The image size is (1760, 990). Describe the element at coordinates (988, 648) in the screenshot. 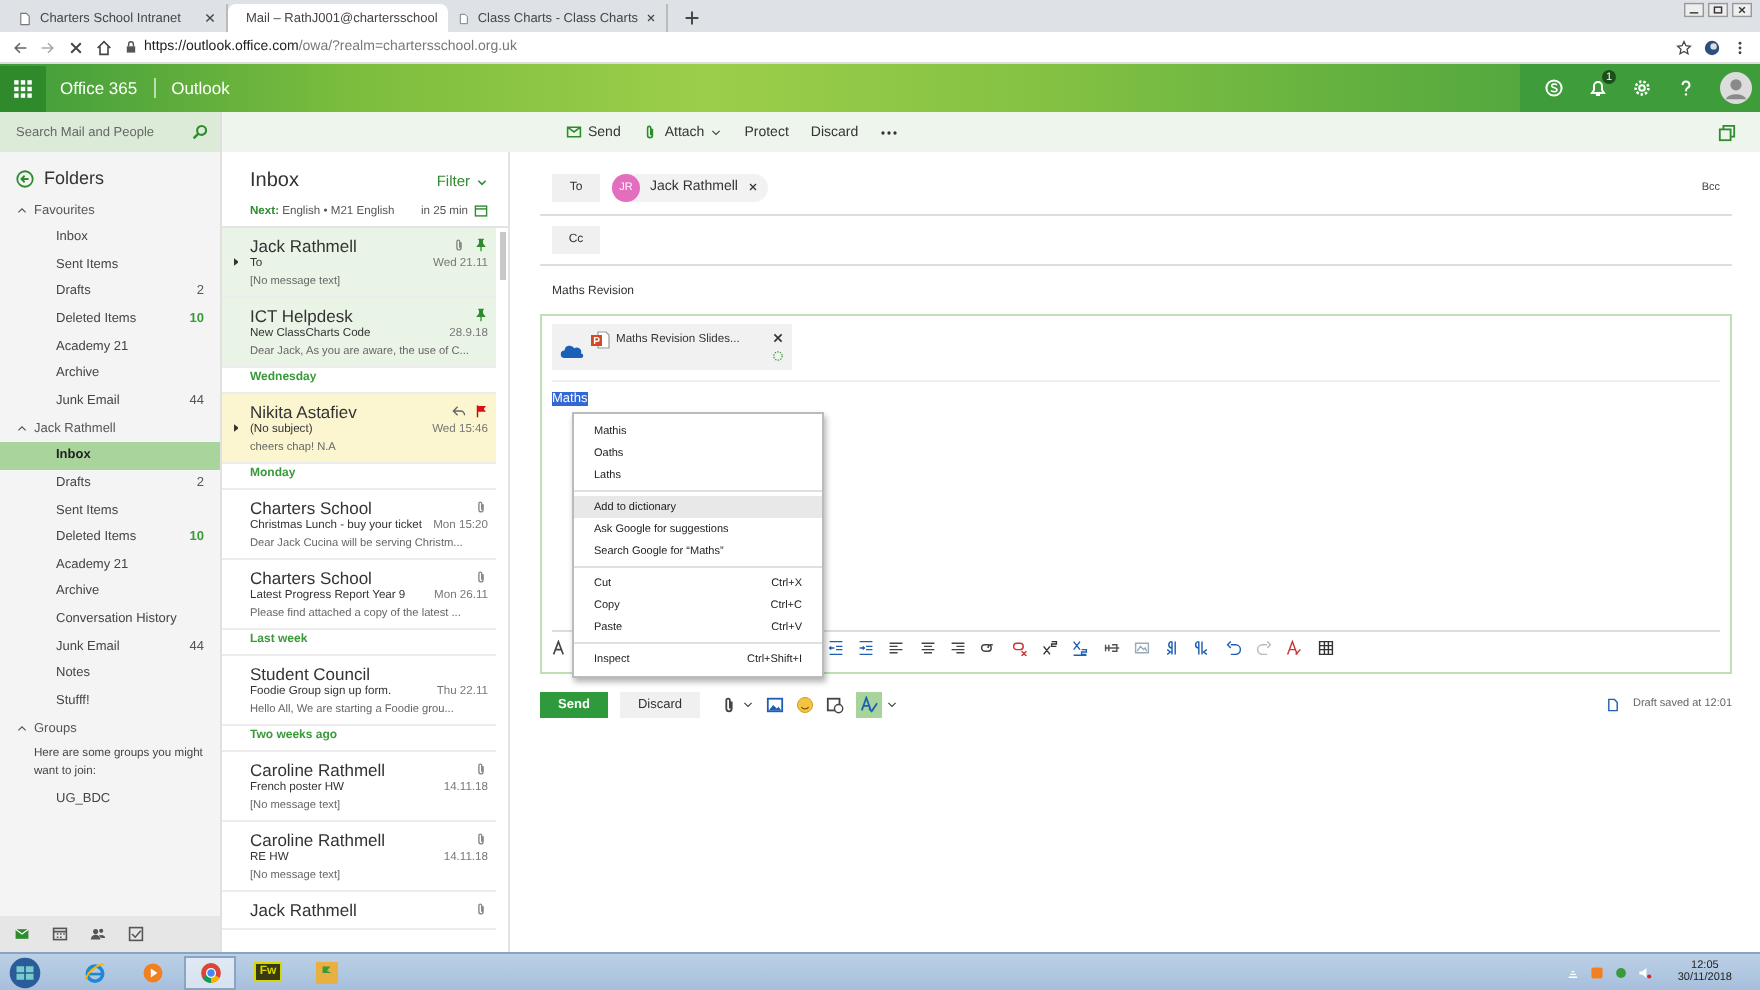

I see `link-icon` at that location.